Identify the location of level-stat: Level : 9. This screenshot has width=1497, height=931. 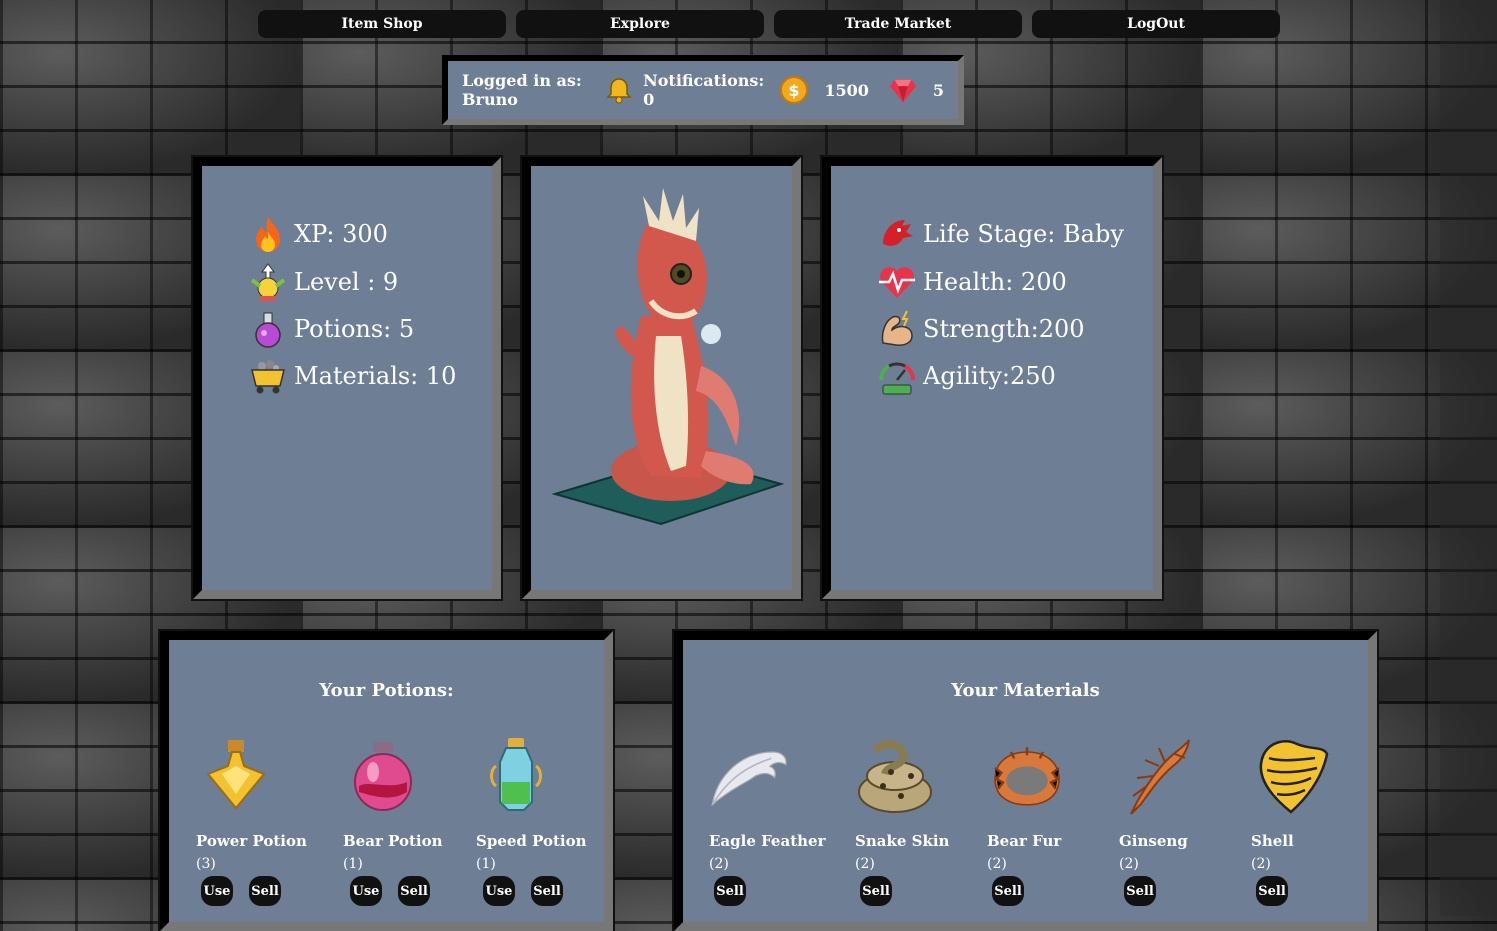
(323, 282).